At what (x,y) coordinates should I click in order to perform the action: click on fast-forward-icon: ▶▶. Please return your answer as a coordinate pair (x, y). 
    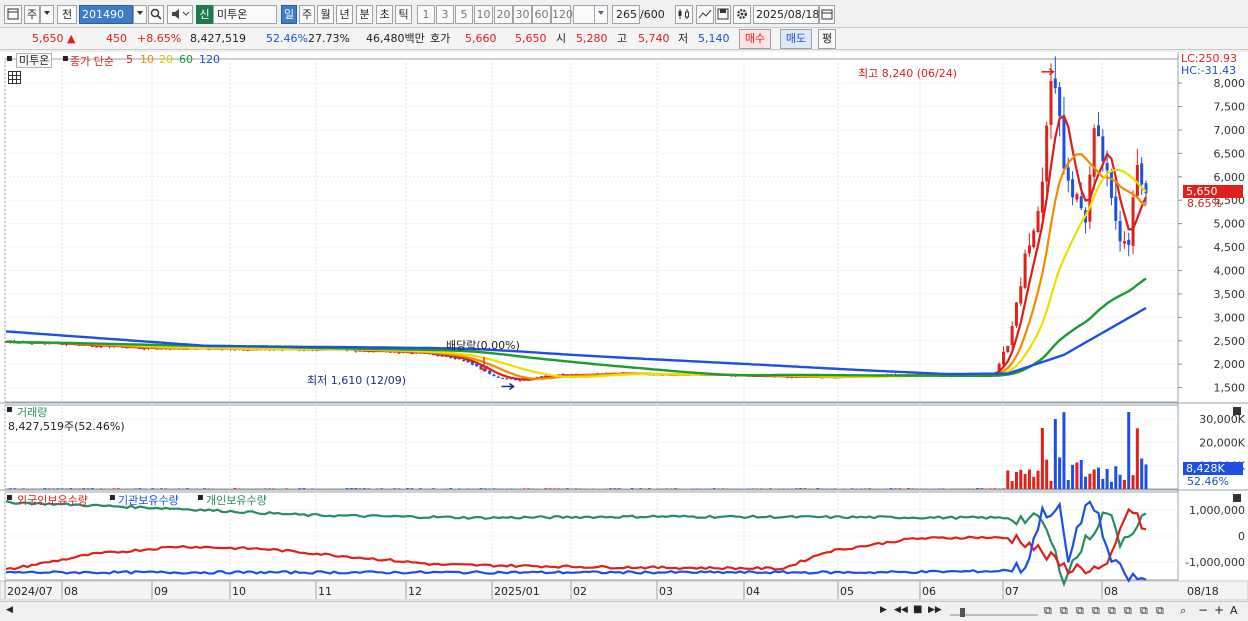
    Looking at the image, I should click on (935, 610).